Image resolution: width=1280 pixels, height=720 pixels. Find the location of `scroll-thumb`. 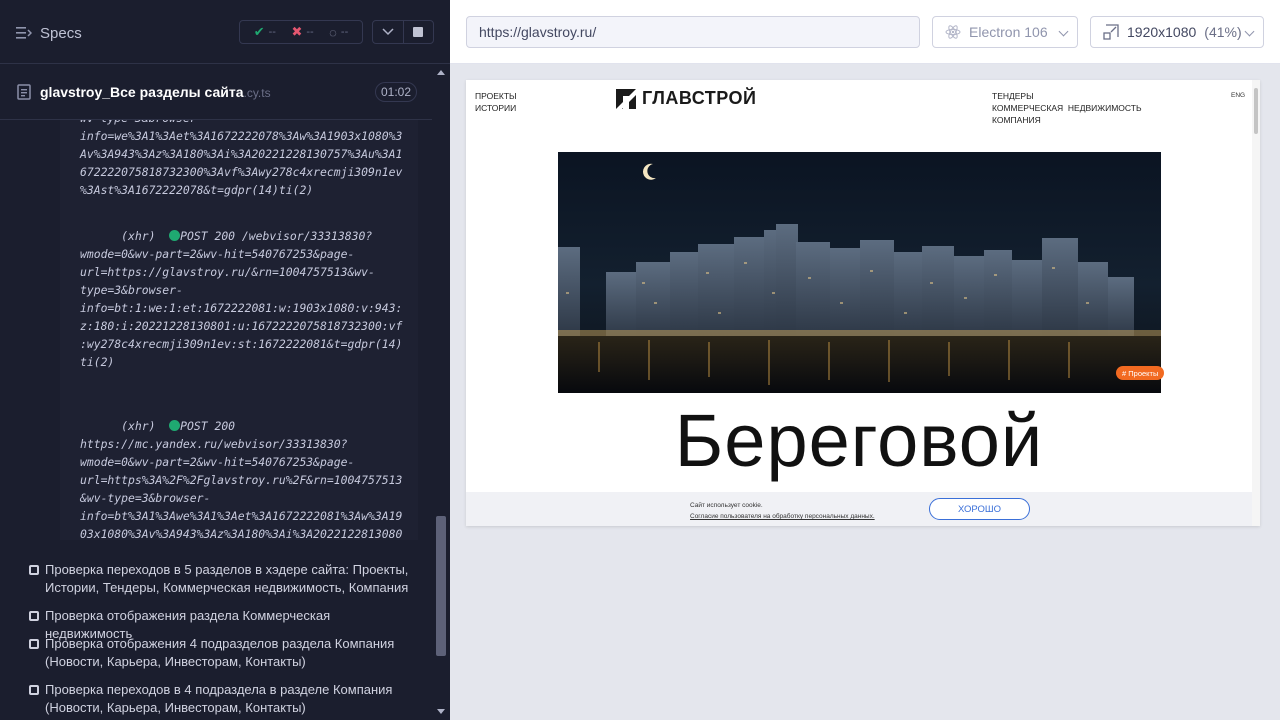

scroll-thumb is located at coordinates (441, 586).